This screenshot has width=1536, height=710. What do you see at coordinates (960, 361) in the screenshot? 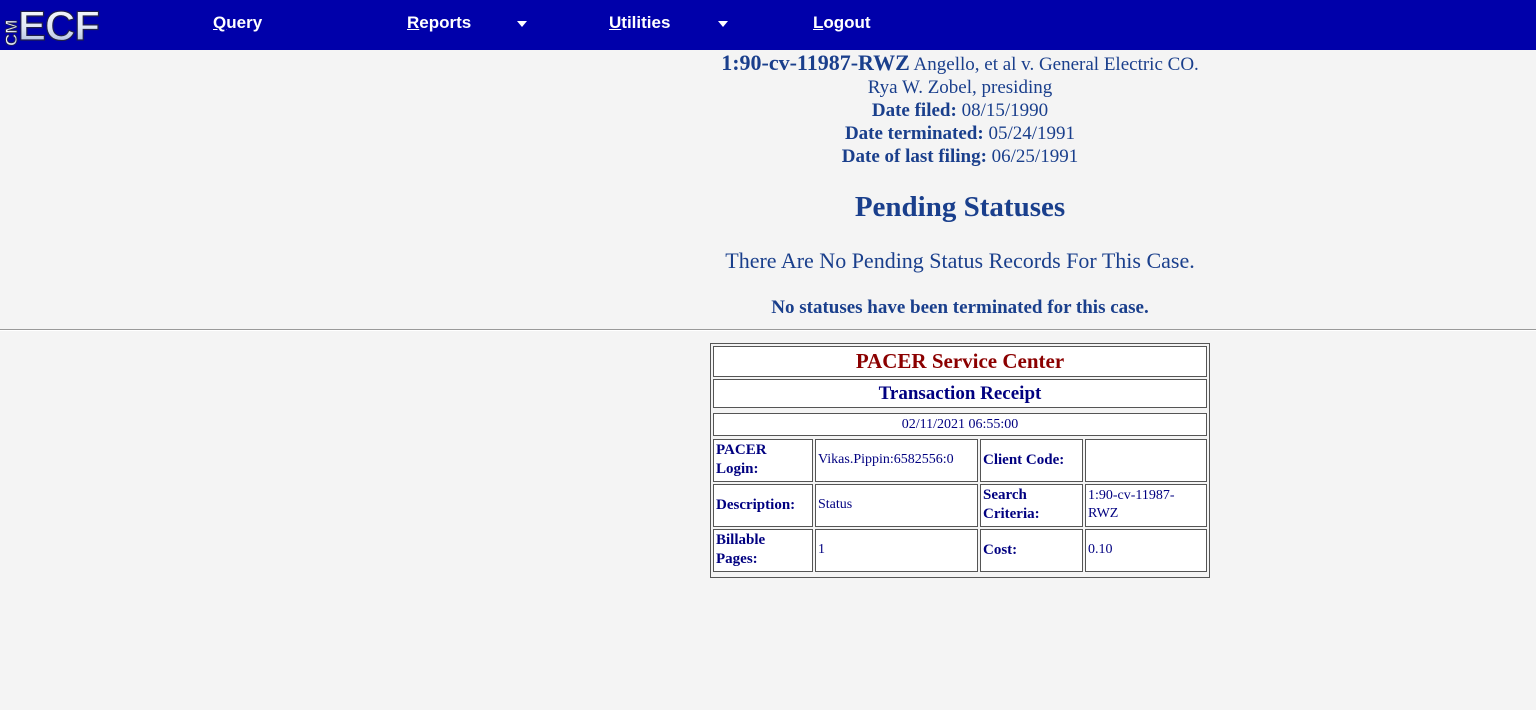
I see `receipt-service-center: PACER Service Center` at bounding box center [960, 361].